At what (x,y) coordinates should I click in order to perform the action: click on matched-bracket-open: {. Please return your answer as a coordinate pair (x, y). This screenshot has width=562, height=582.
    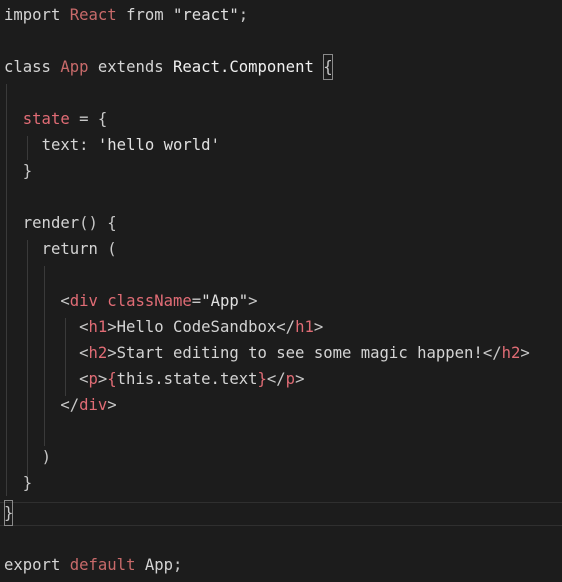
    Looking at the image, I should click on (328, 67).